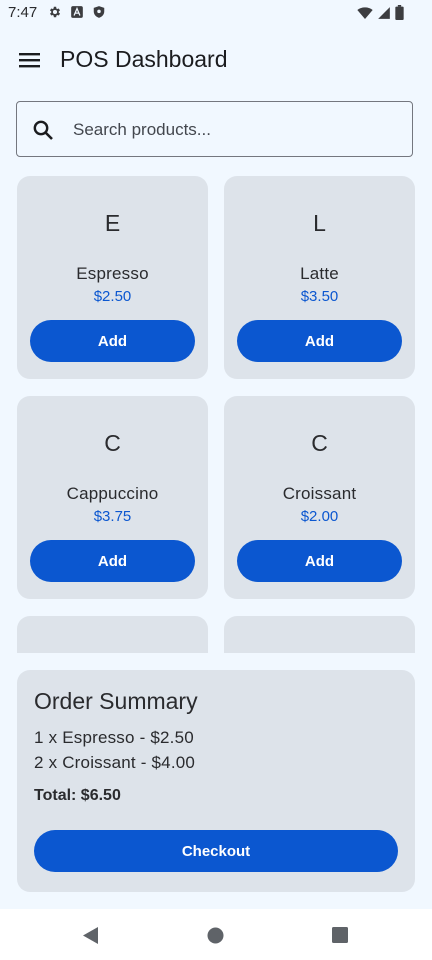  I want to click on a-icon, so click(77, 12).